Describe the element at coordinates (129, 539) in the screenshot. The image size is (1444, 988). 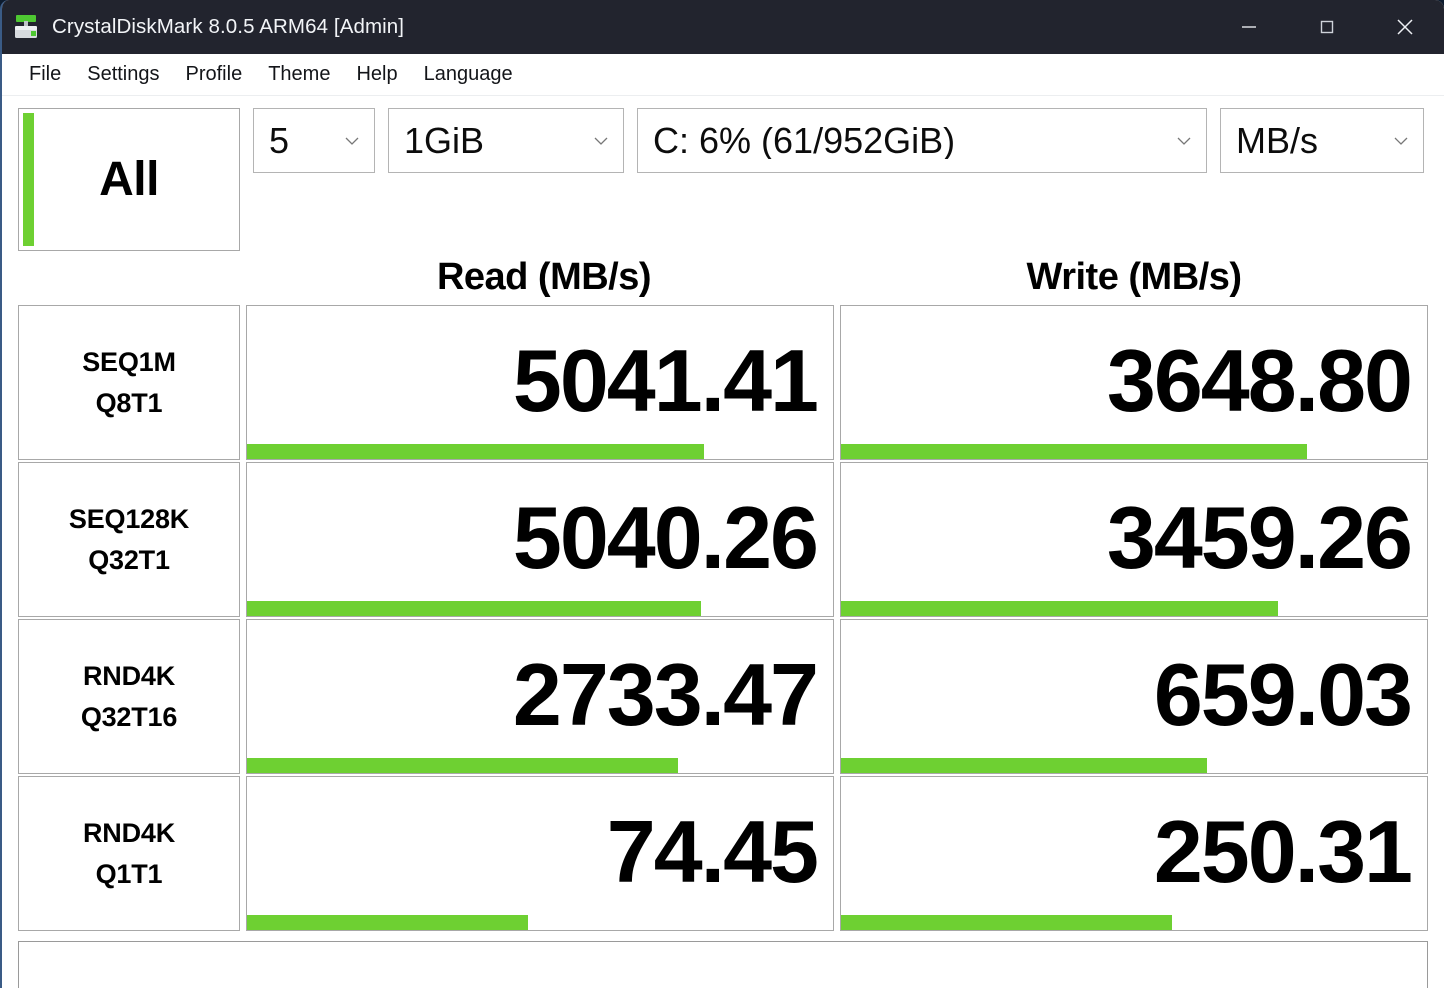
I see `test-label-seq128k-q32t1: SEQ128K Q32T1` at that location.